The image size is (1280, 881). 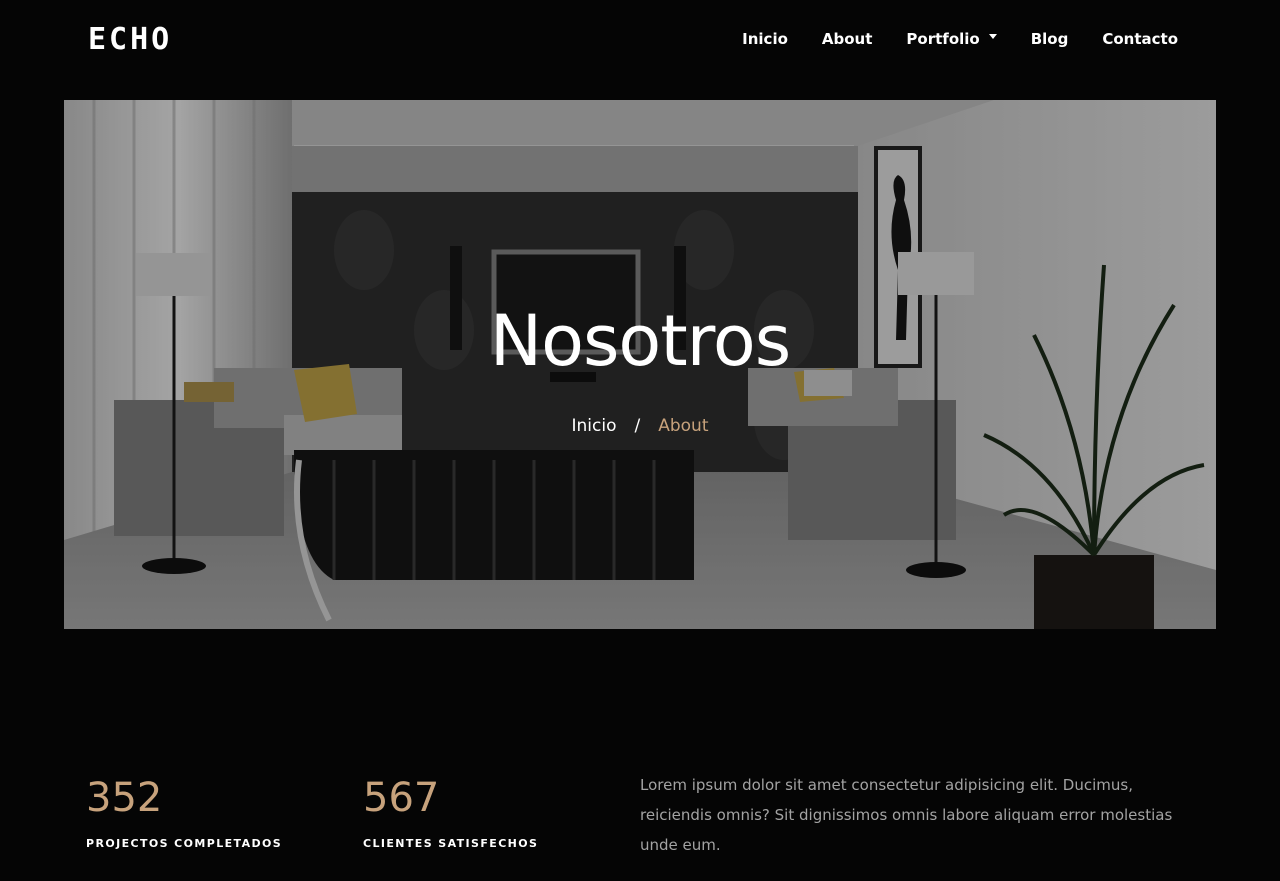 I want to click on stat-clients: 567 CLIENTES SATISFECHOS, so click(x=450, y=811).